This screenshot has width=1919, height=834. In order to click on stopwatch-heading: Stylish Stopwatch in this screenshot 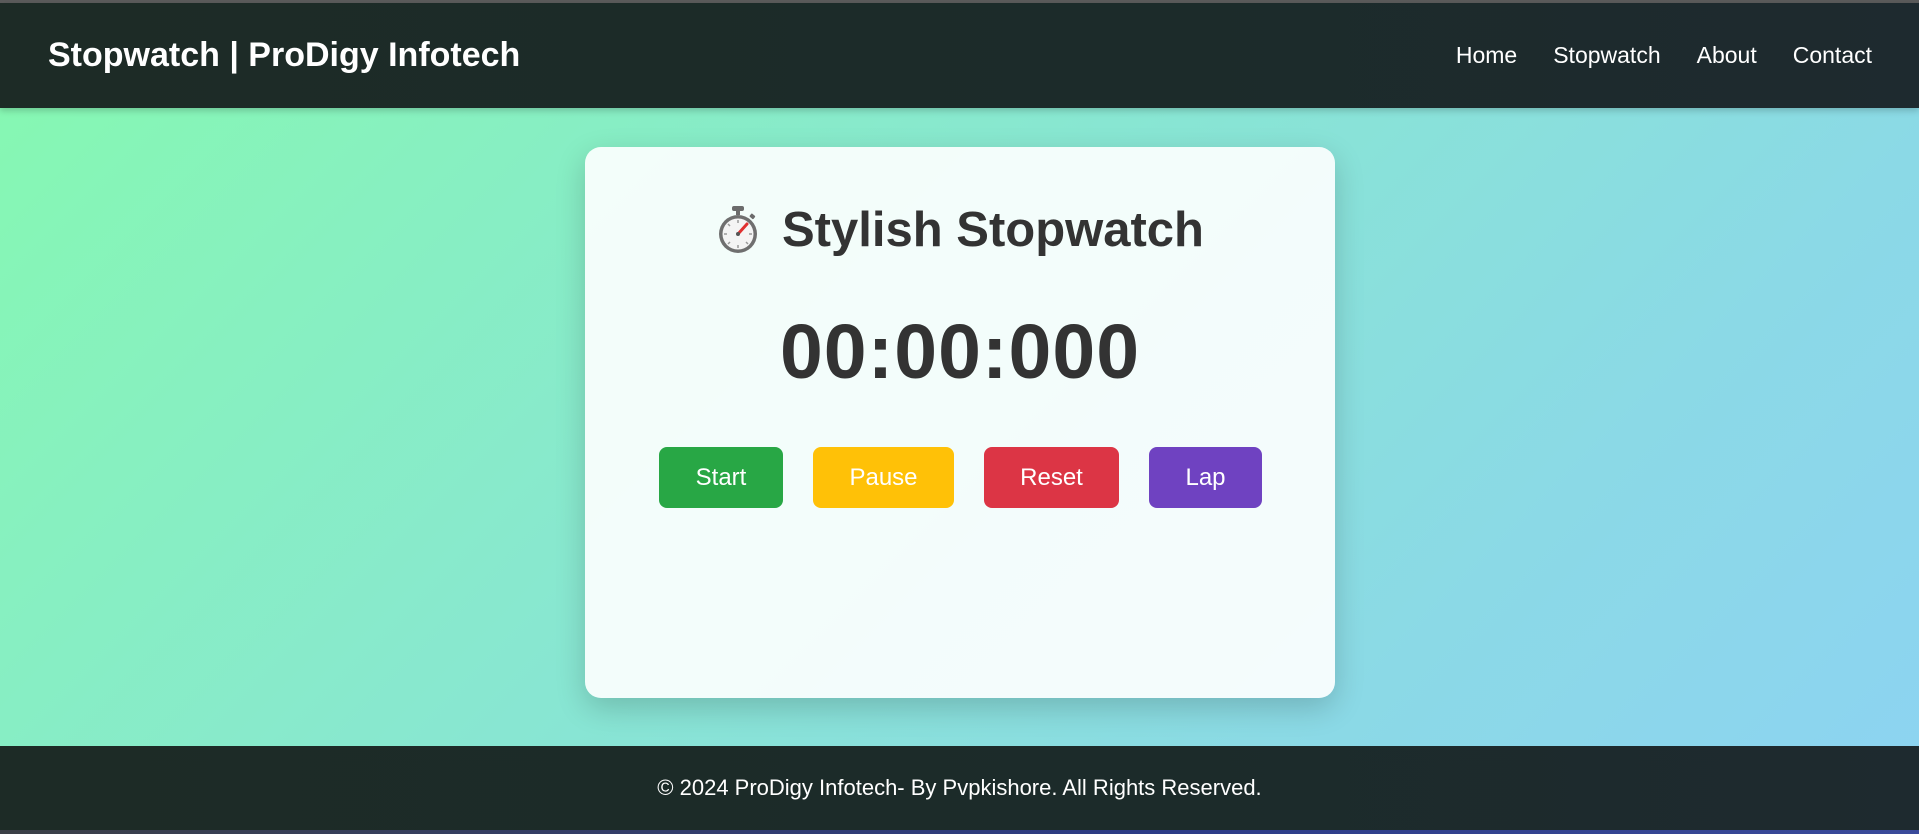, I will do `click(960, 230)`.